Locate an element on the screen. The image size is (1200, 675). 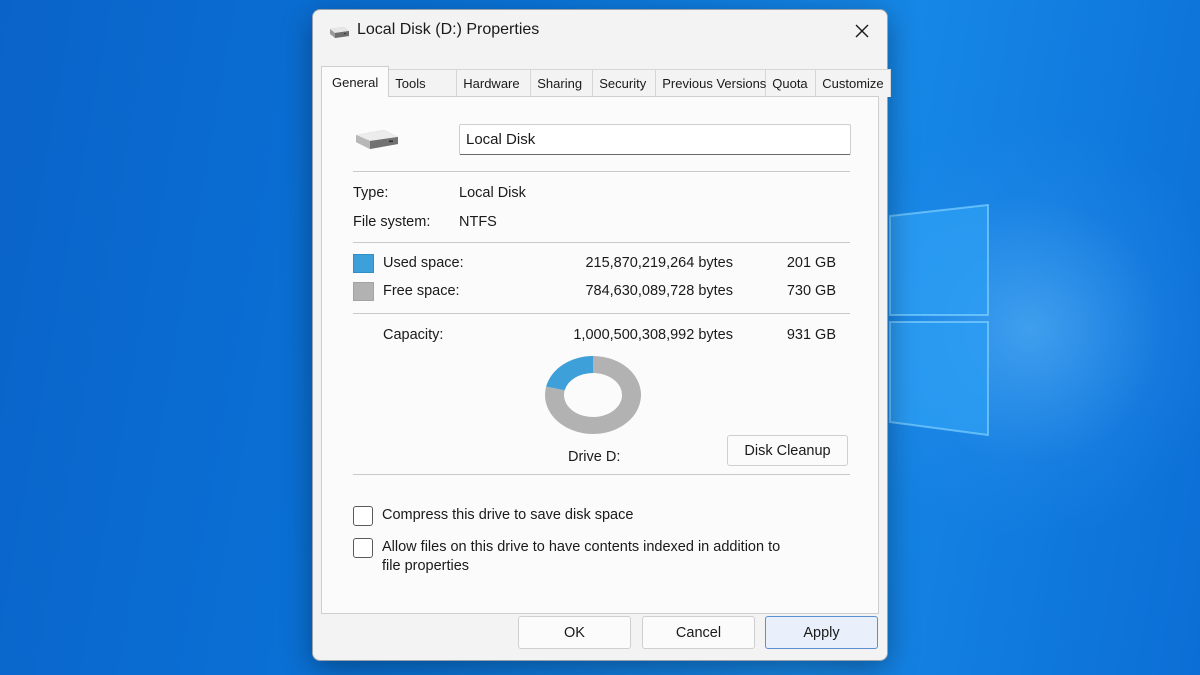
tab-quota: Quota is located at coordinates (791, 83).